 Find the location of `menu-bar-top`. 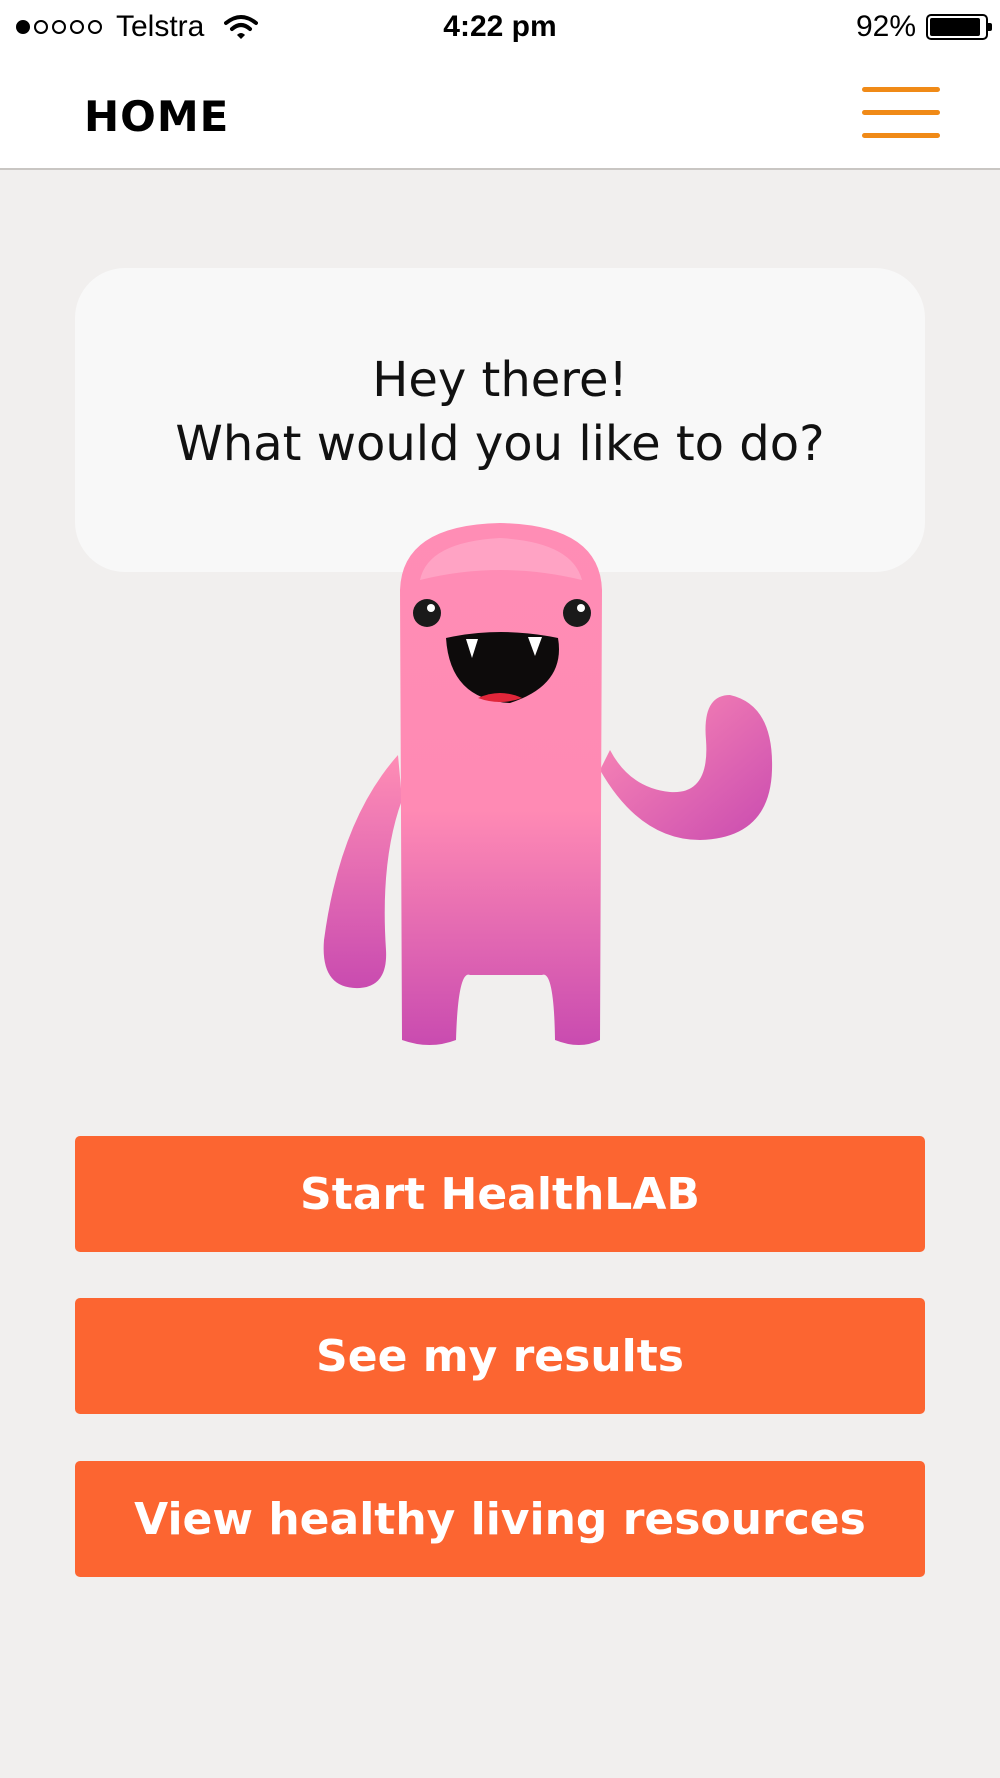

menu-bar-top is located at coordinates (901, 89).